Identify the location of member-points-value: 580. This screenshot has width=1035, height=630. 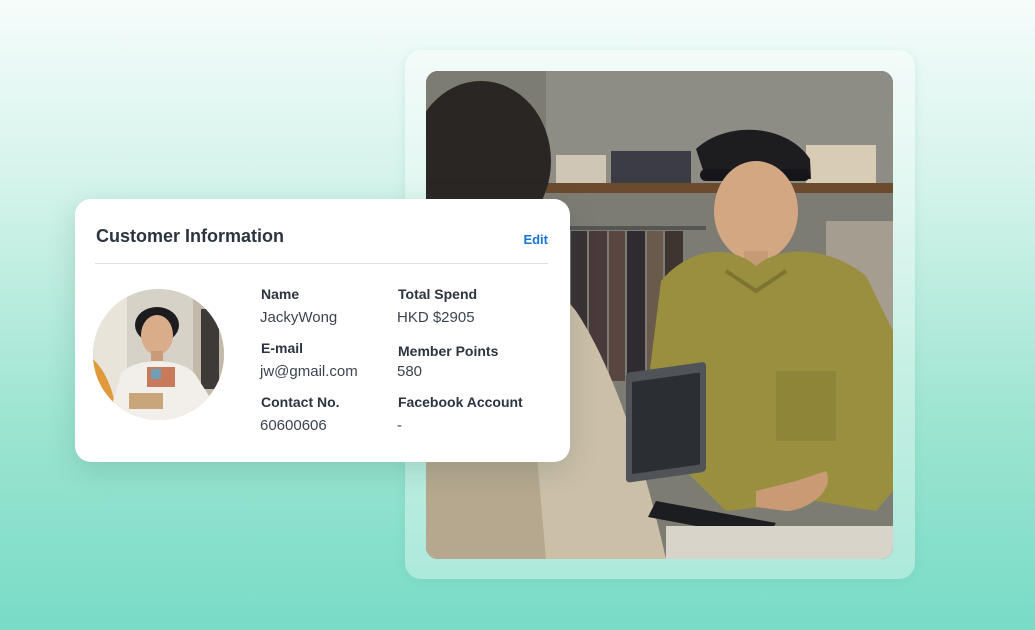
(410, 371).